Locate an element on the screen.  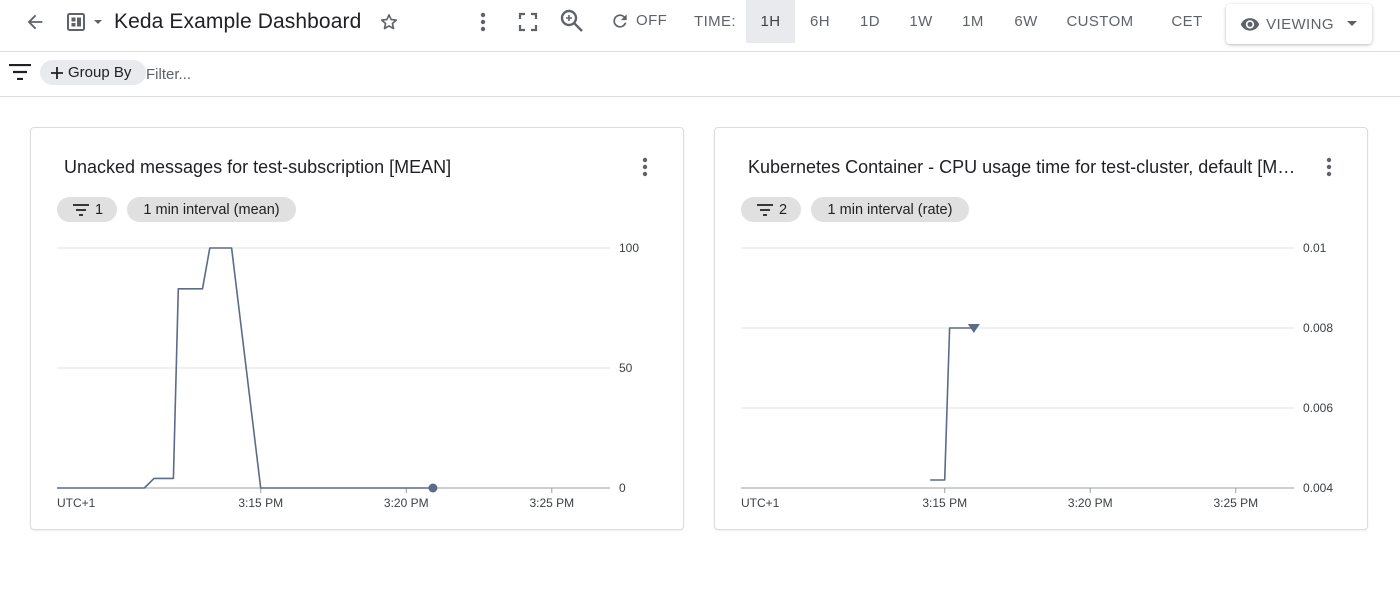
widget-filter-chip: 2 is located at coordinates (771, 209).